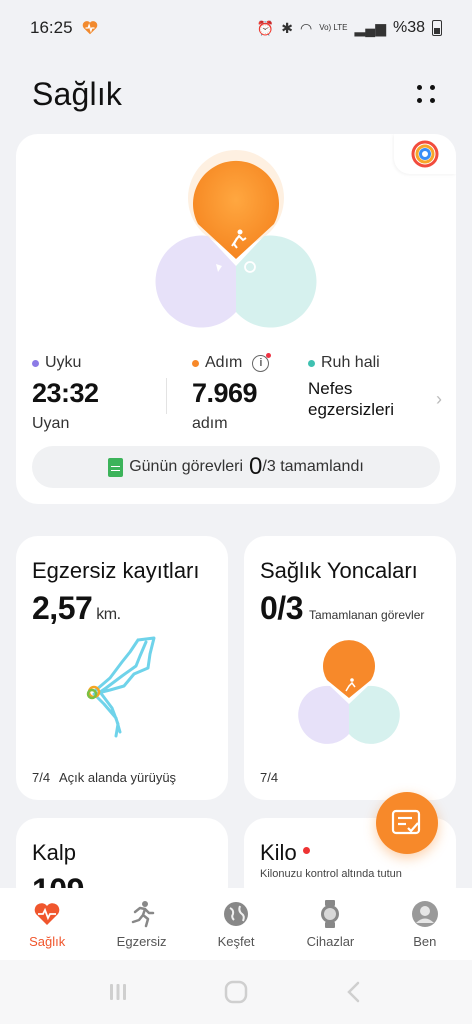  I want to click on sleep-metric: Uyku 23:32 Uyan, so click(65, 393).